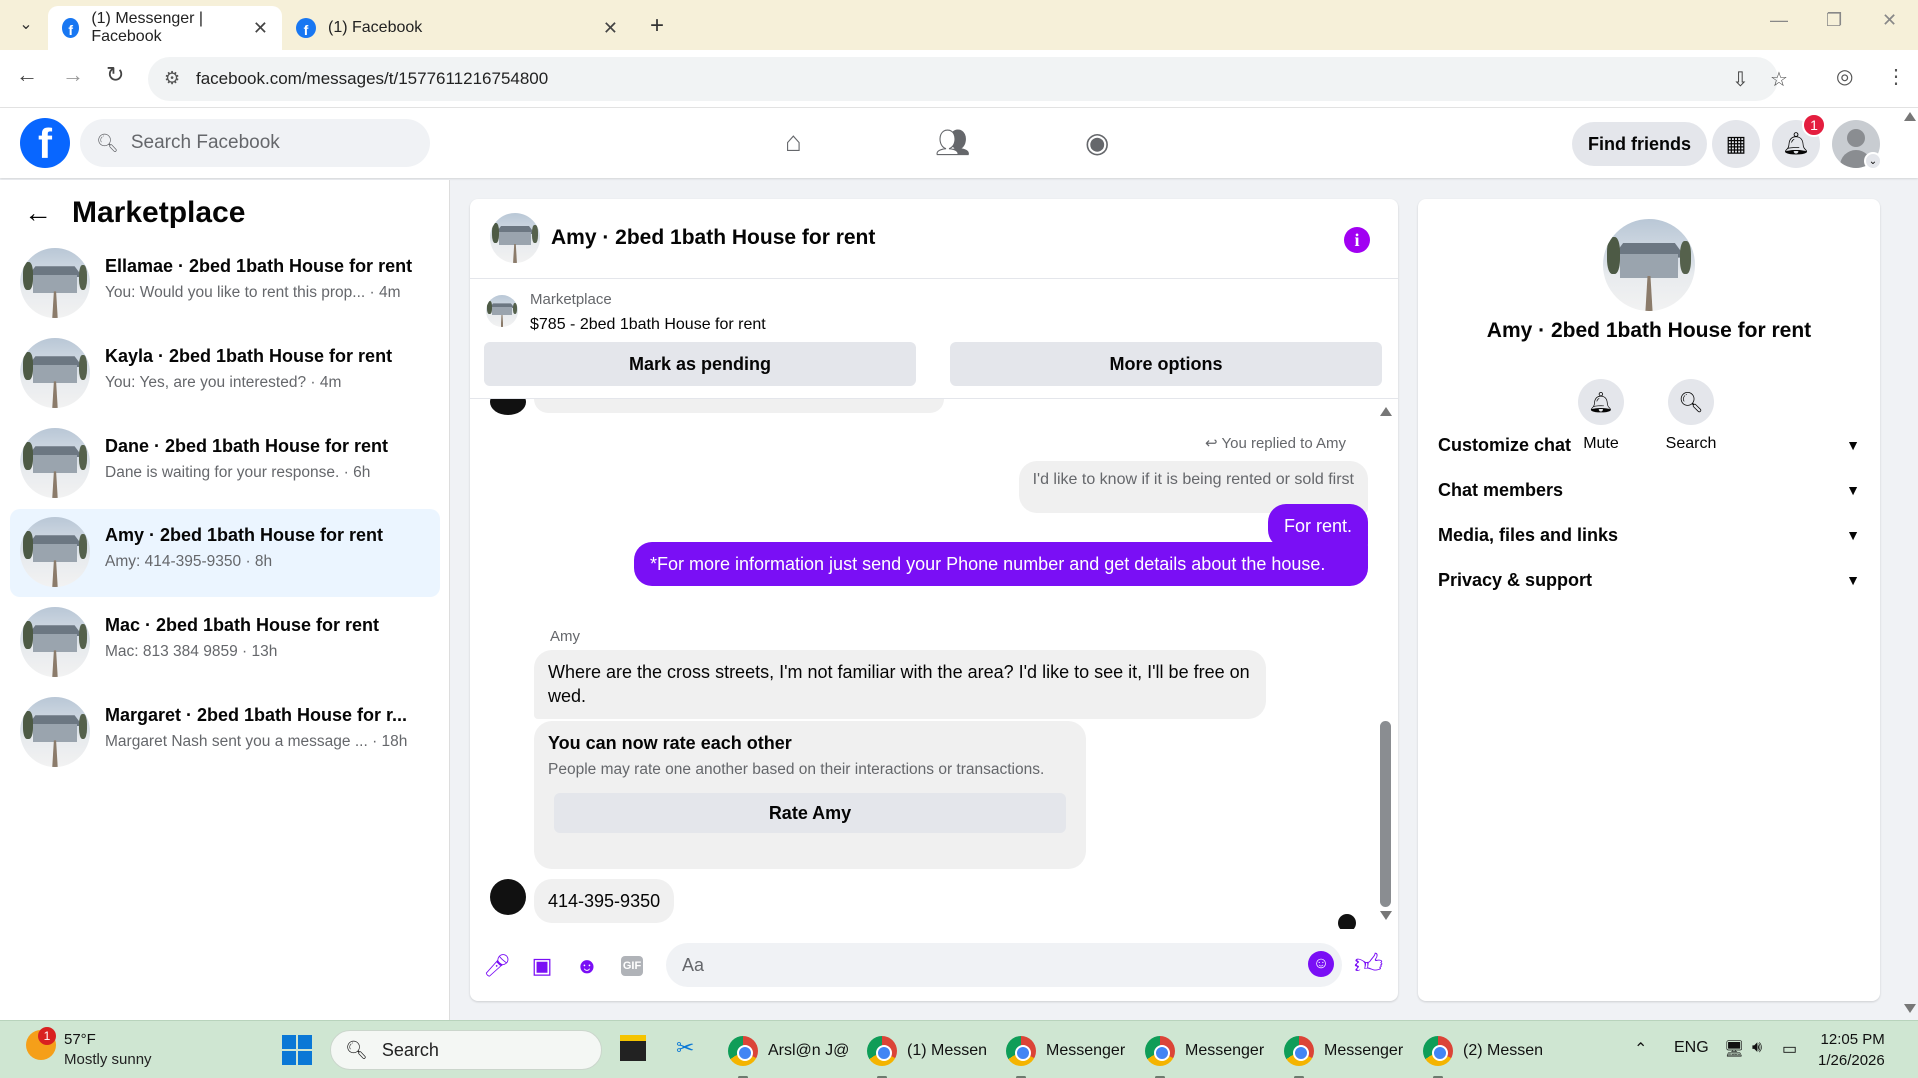  What do you see at coordinates (1503, 1050) in the screenshot?
I see `taskbar-app-label: (2) Messen` at bounding box center [1503, 1050].